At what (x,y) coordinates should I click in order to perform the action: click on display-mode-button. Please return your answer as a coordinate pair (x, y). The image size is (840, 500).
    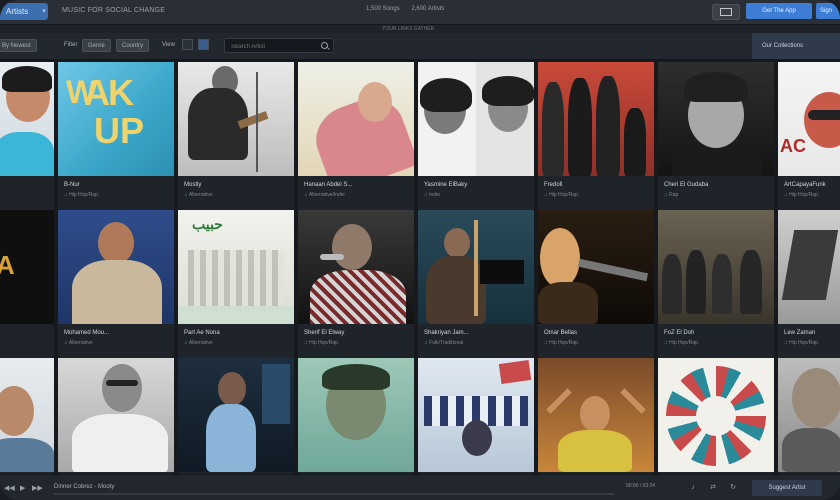
    Looking at the image, I should click on (726, 12).